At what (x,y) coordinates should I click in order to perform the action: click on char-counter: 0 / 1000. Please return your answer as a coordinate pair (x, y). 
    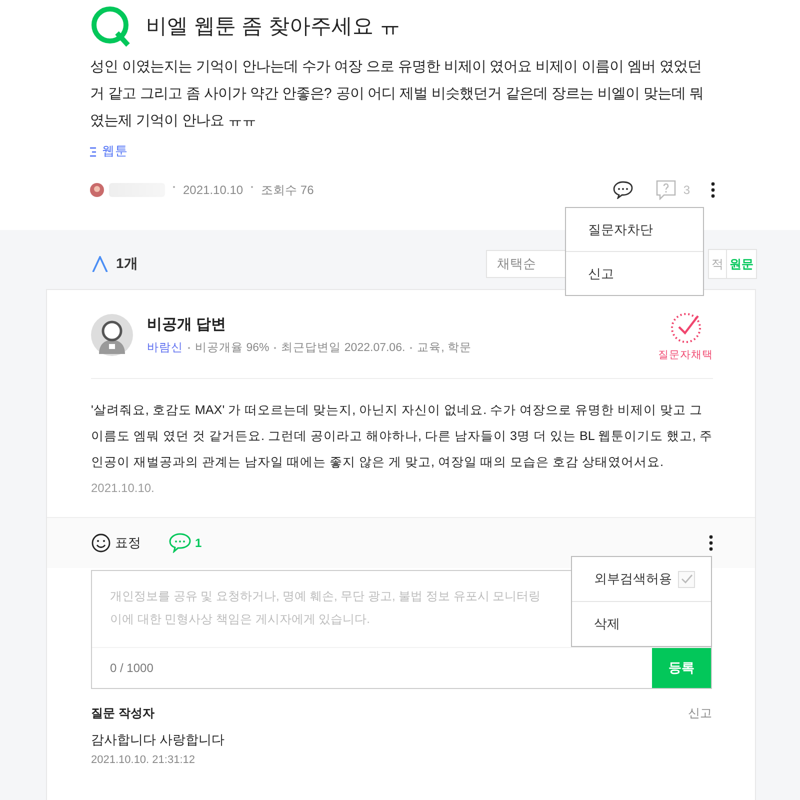
    Looking at the image, I should click on (131, 668).